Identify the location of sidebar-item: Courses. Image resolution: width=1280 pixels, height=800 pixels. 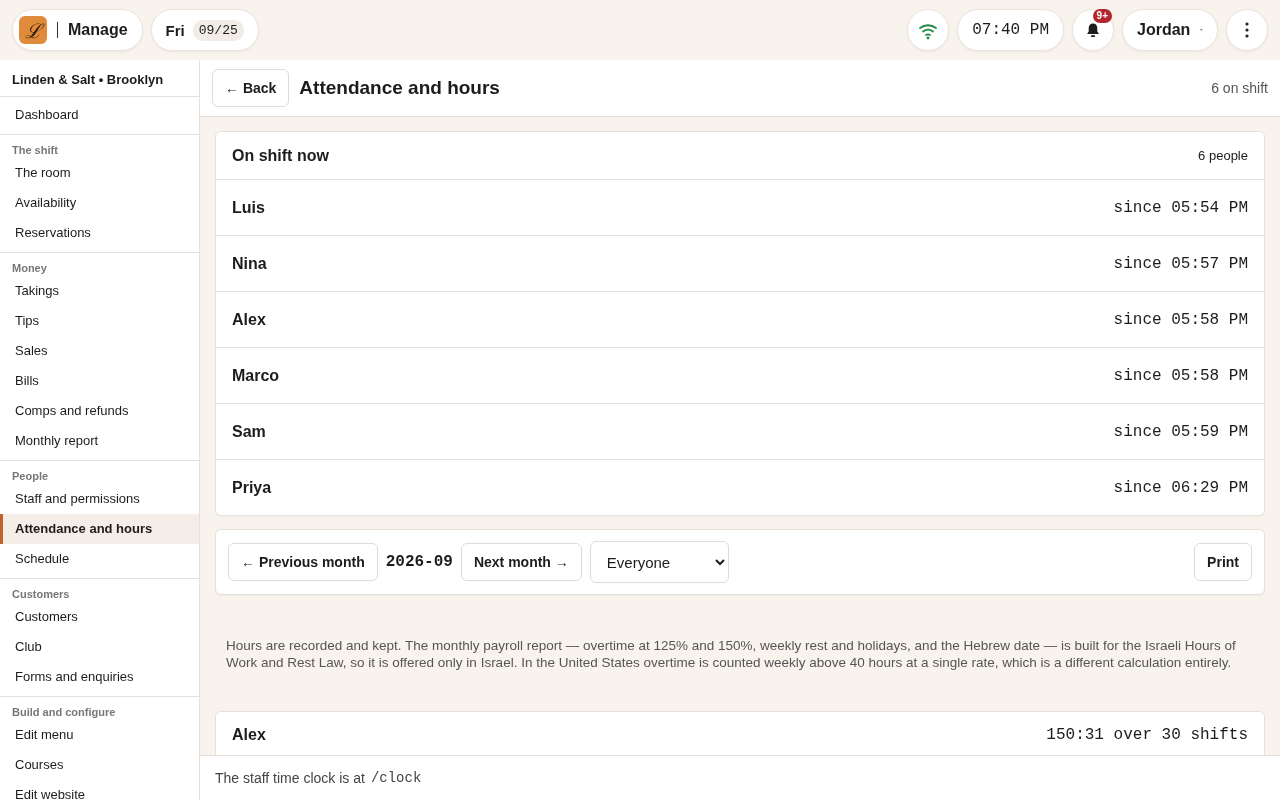
(99, 765).